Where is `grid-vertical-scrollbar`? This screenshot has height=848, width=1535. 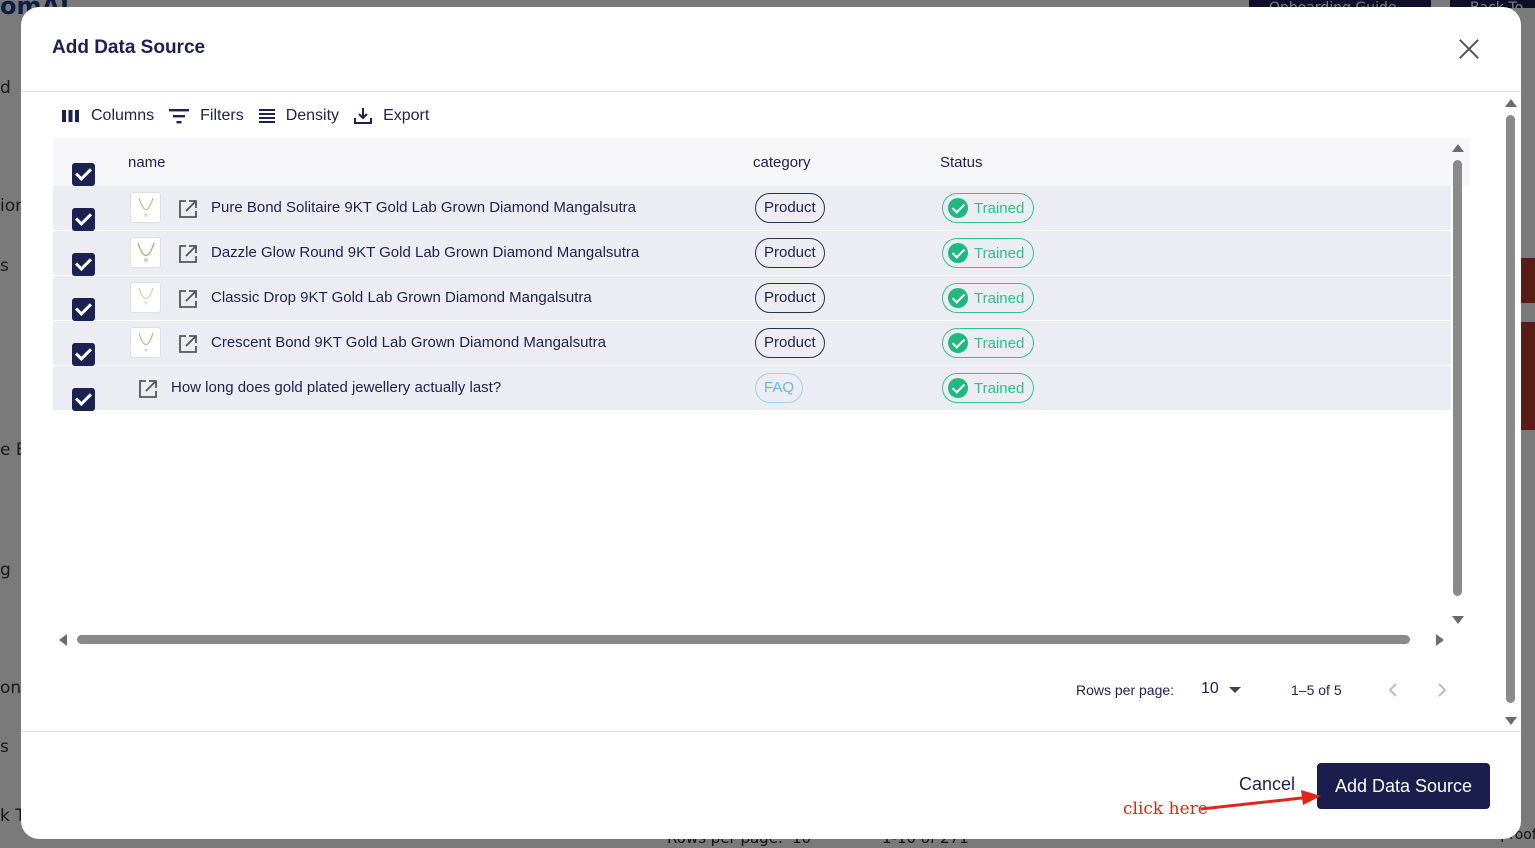
grid-vertical-scrollbar is located at coordinates (1458, 384).